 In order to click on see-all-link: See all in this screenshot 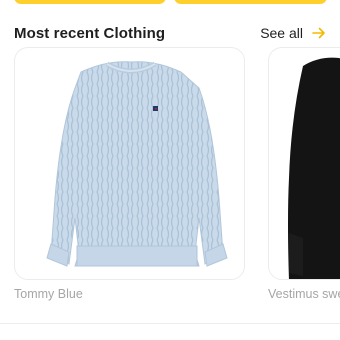, I will do `click(293, 33)`.